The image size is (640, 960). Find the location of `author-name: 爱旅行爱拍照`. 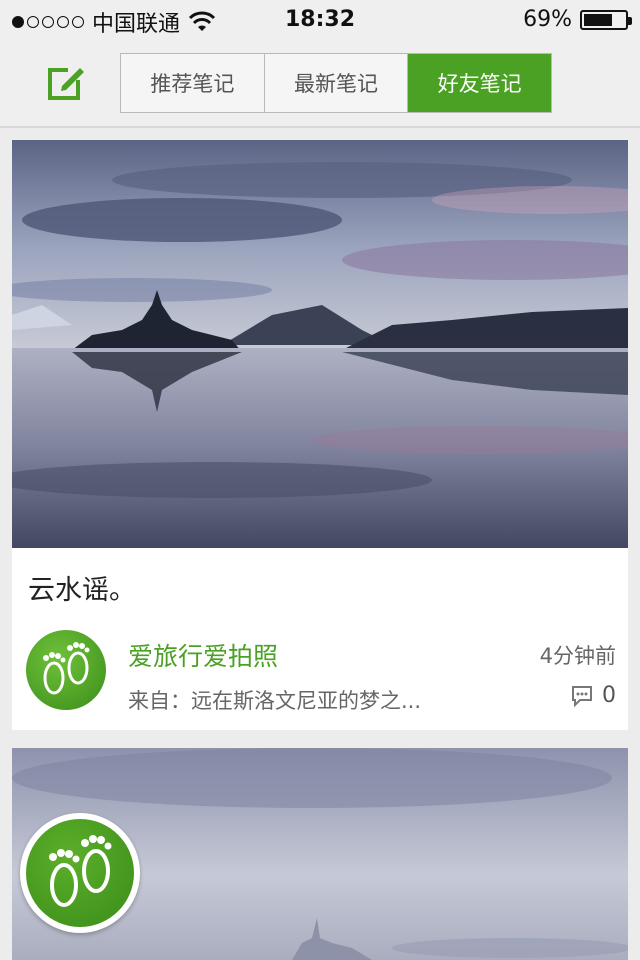

author-name: 爱旅行爱拍照 is located at coordinates (203, 655).